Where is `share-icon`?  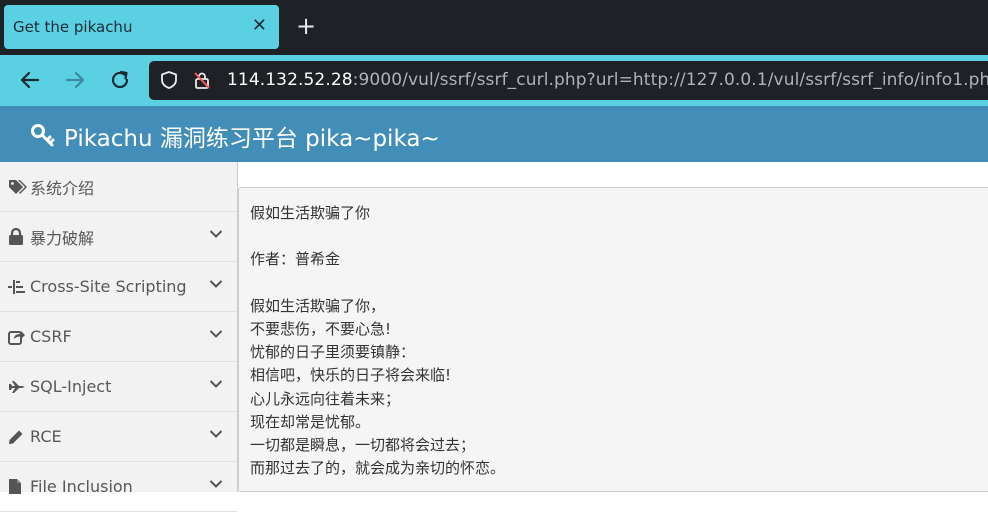
share-icon is located at coordinates (18, 337).